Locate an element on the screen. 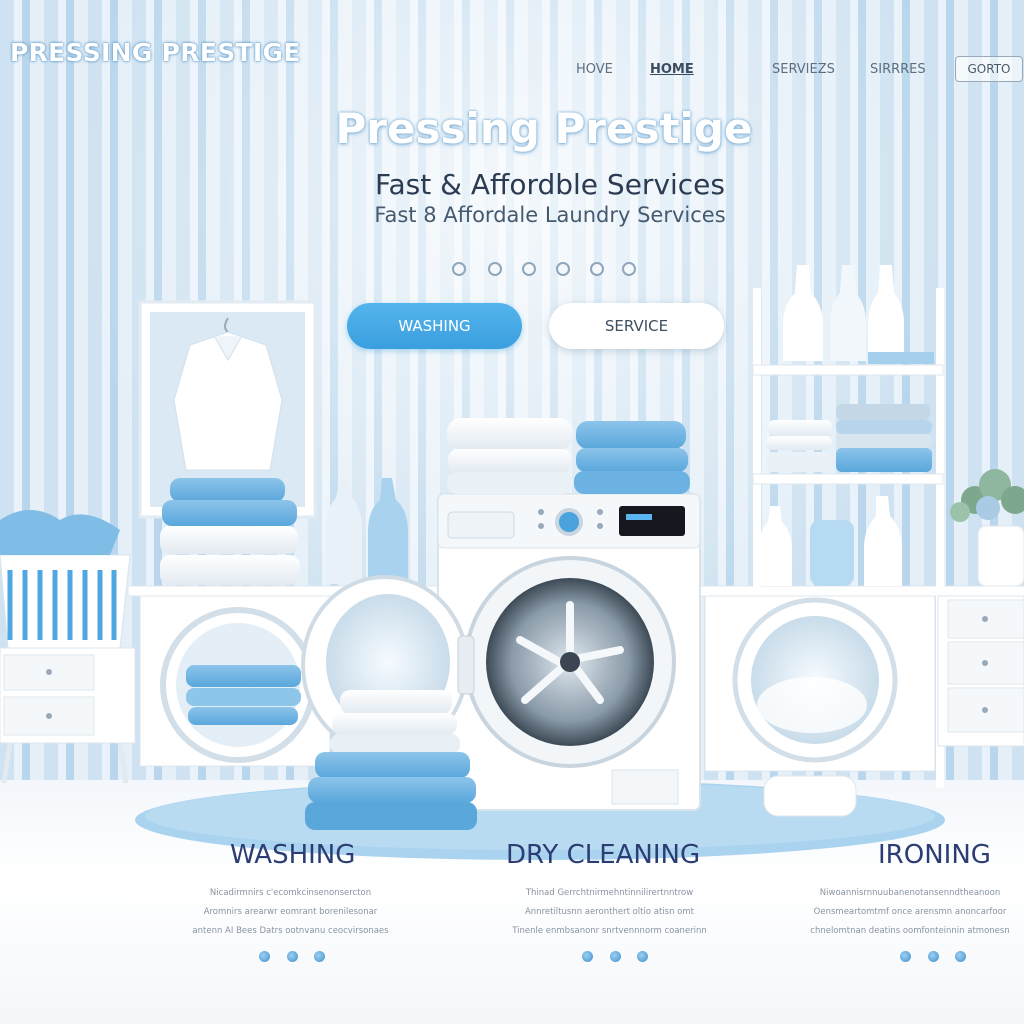  nav-item-home: HOME is located at coordinates (672, 69).